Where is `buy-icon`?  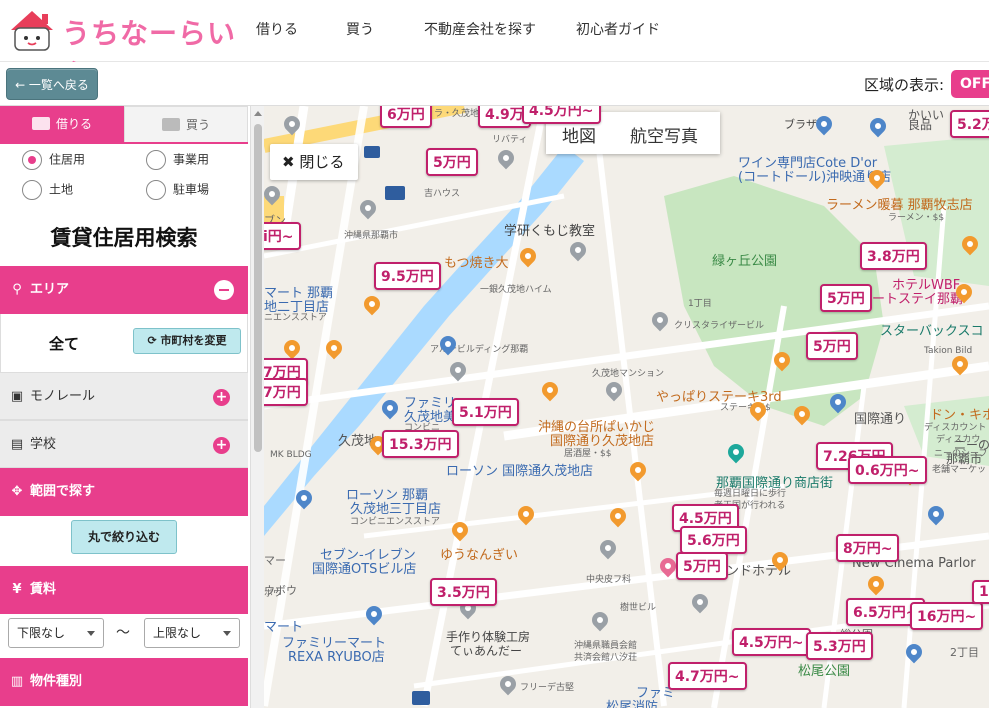 buy-icon is located at coordinates (170, 124).